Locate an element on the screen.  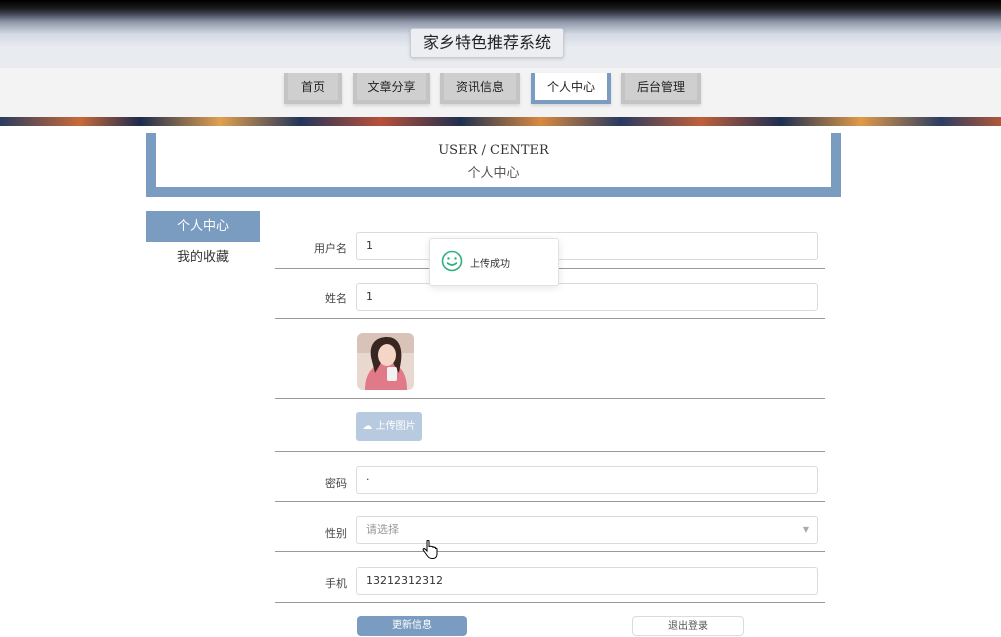
hand-cursor-icon is located at coordinates (430, 549).